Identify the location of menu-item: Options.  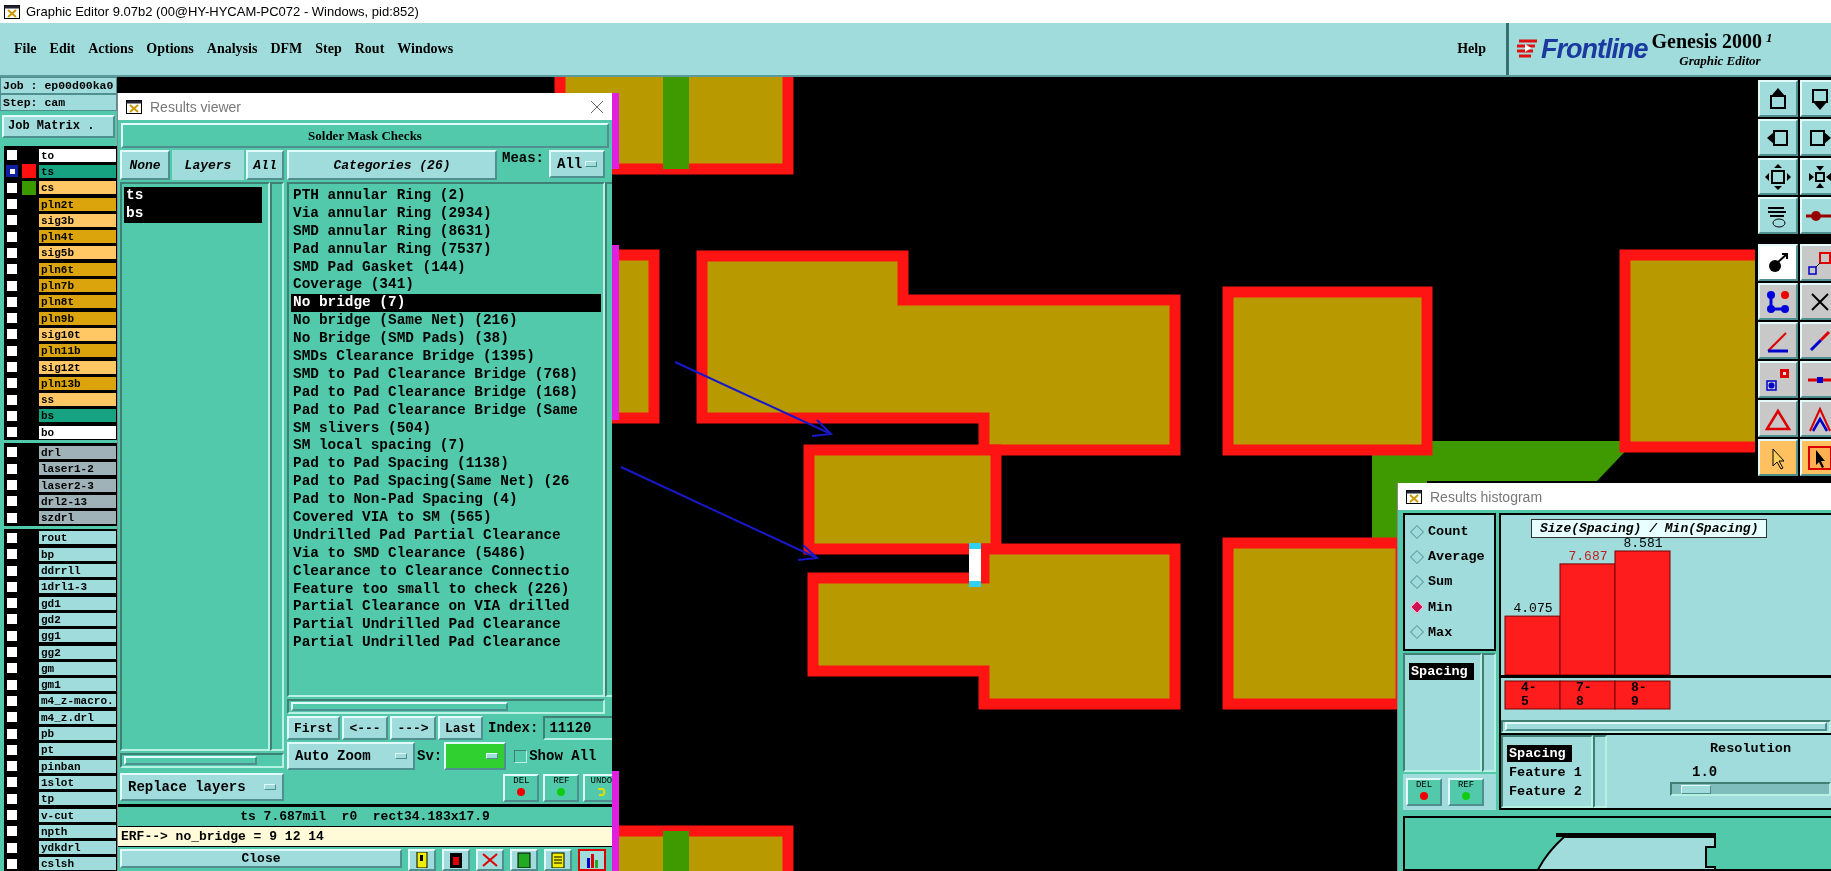
(170, 49).